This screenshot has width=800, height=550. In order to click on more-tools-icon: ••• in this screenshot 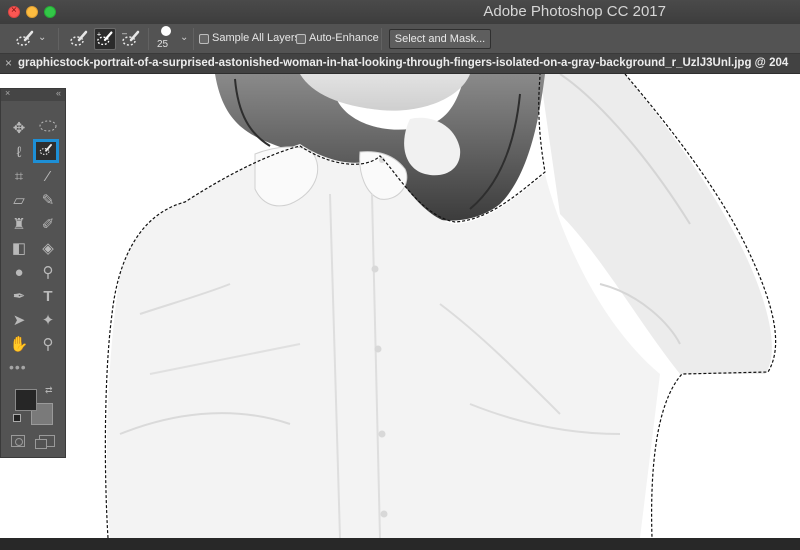, I will do `click(18, 367)`.